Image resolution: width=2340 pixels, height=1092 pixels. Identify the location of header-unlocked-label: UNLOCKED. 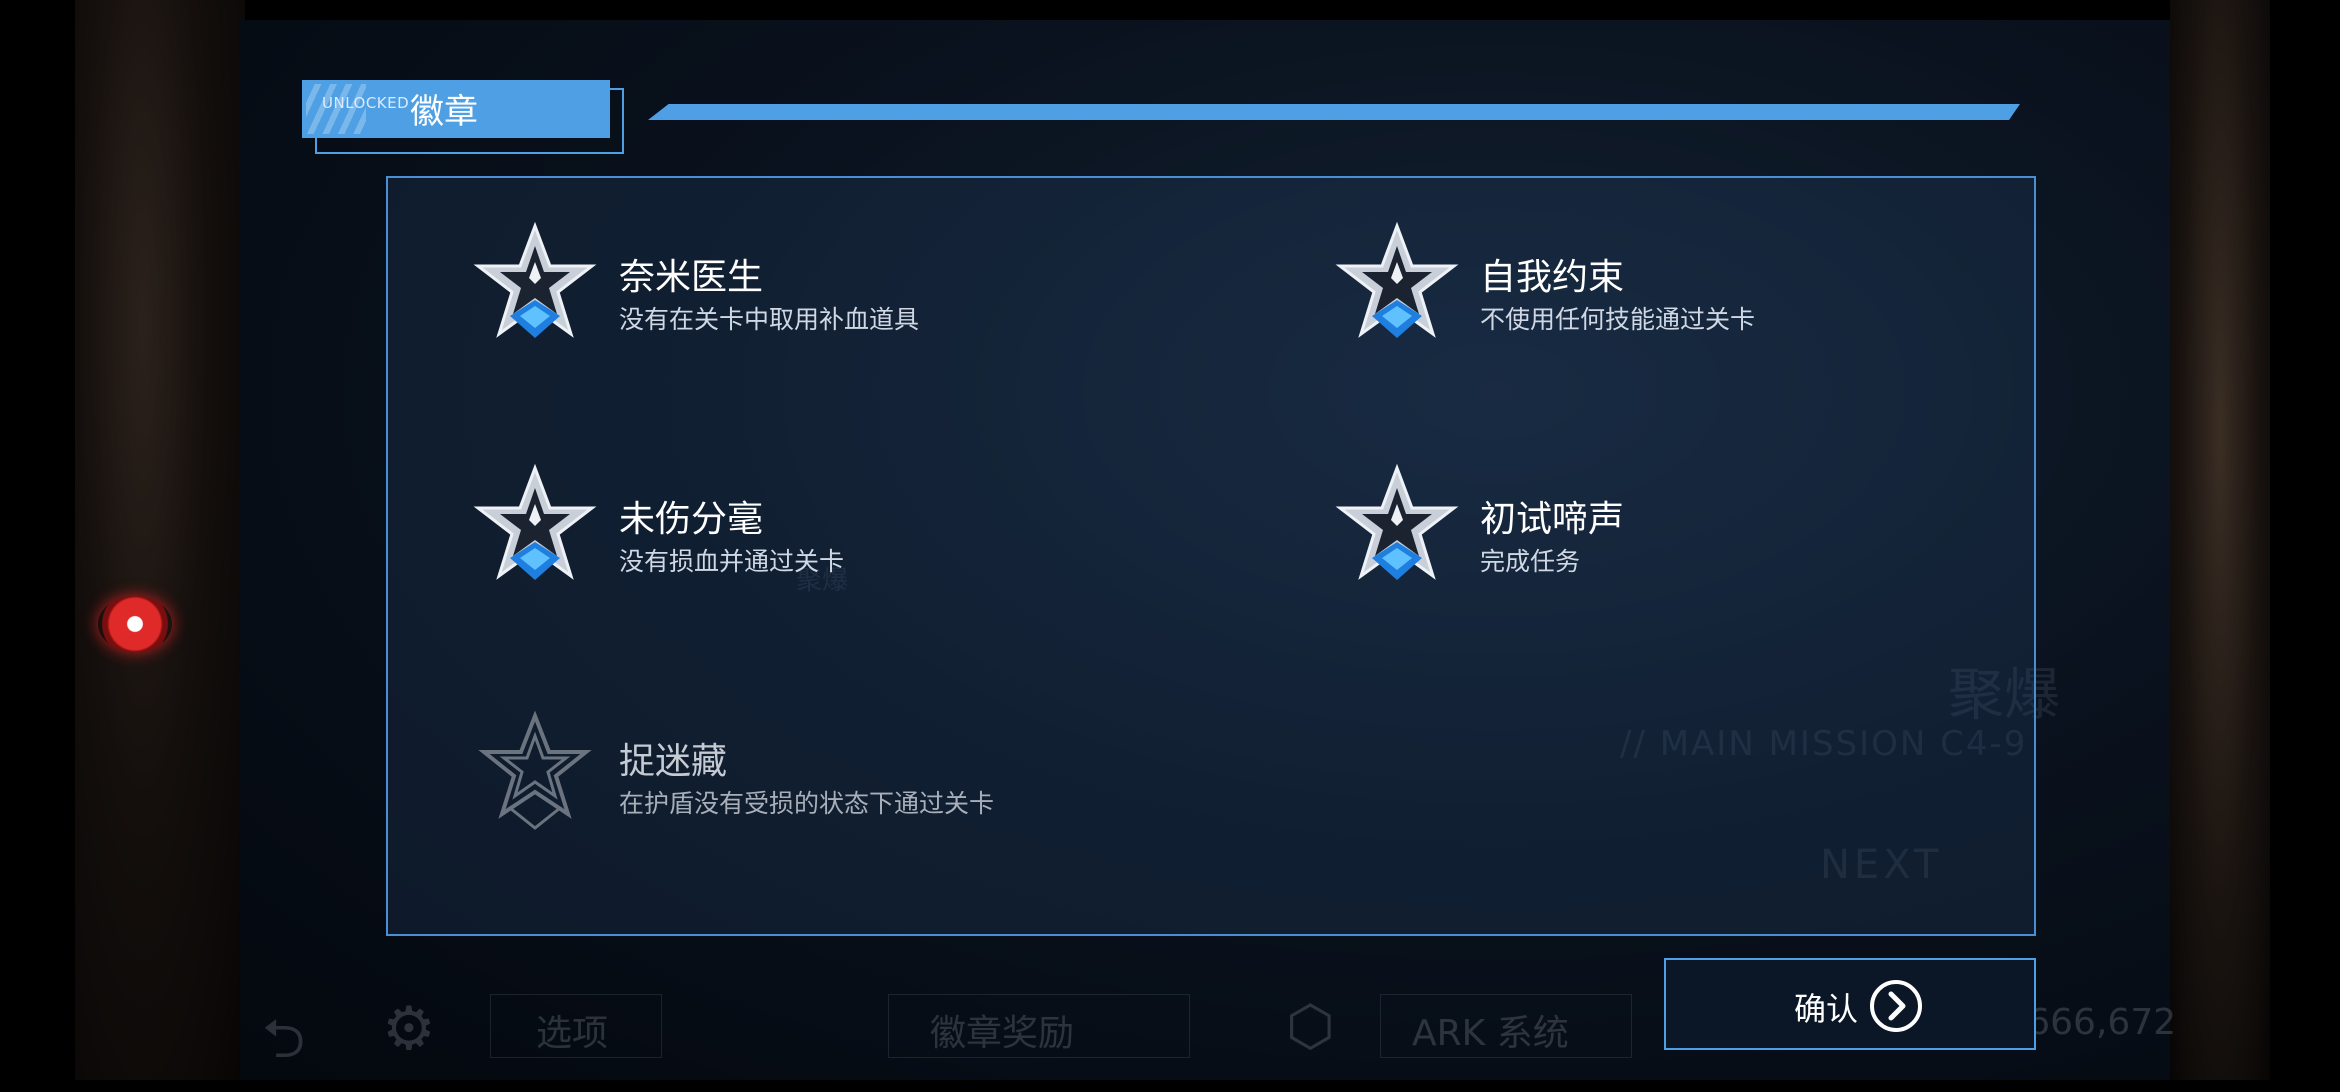
(366, 103).